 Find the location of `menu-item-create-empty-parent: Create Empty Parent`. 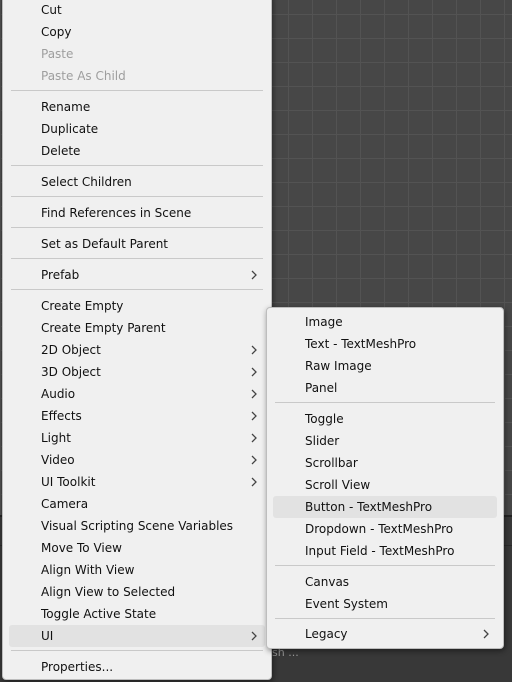

menu-item-create-empty-parent: Create Empty Parent is located at coordinates (137, 328).